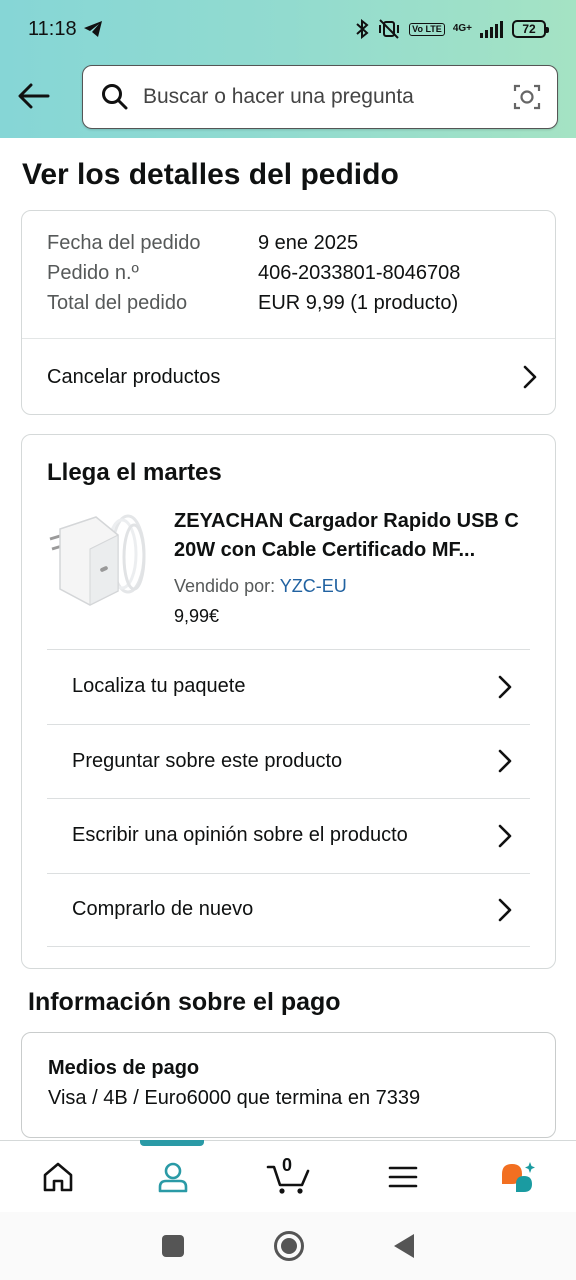 The width and height of the screenshot is (576, 1280). I want to click on charger-image, so click(97, 560).